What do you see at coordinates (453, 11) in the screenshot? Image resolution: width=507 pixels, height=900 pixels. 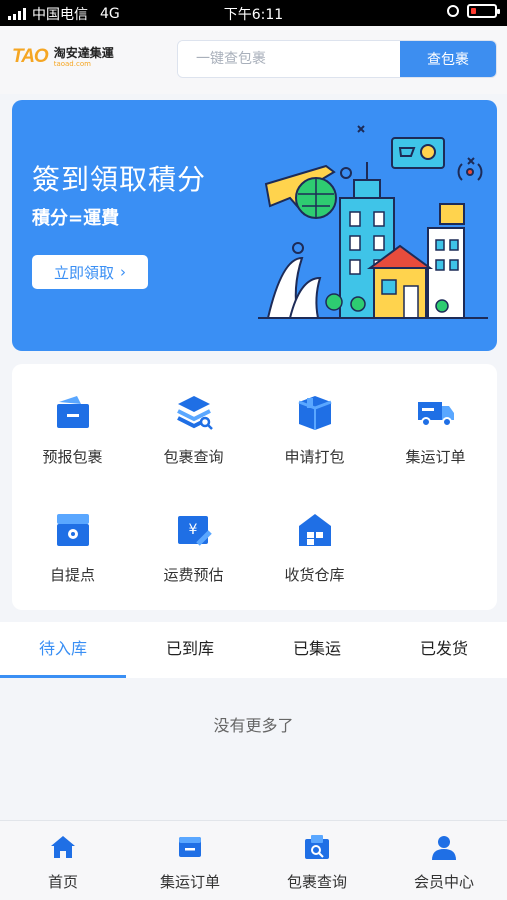 I see `rotation-lock-icon` at bounding box center [453, 11].